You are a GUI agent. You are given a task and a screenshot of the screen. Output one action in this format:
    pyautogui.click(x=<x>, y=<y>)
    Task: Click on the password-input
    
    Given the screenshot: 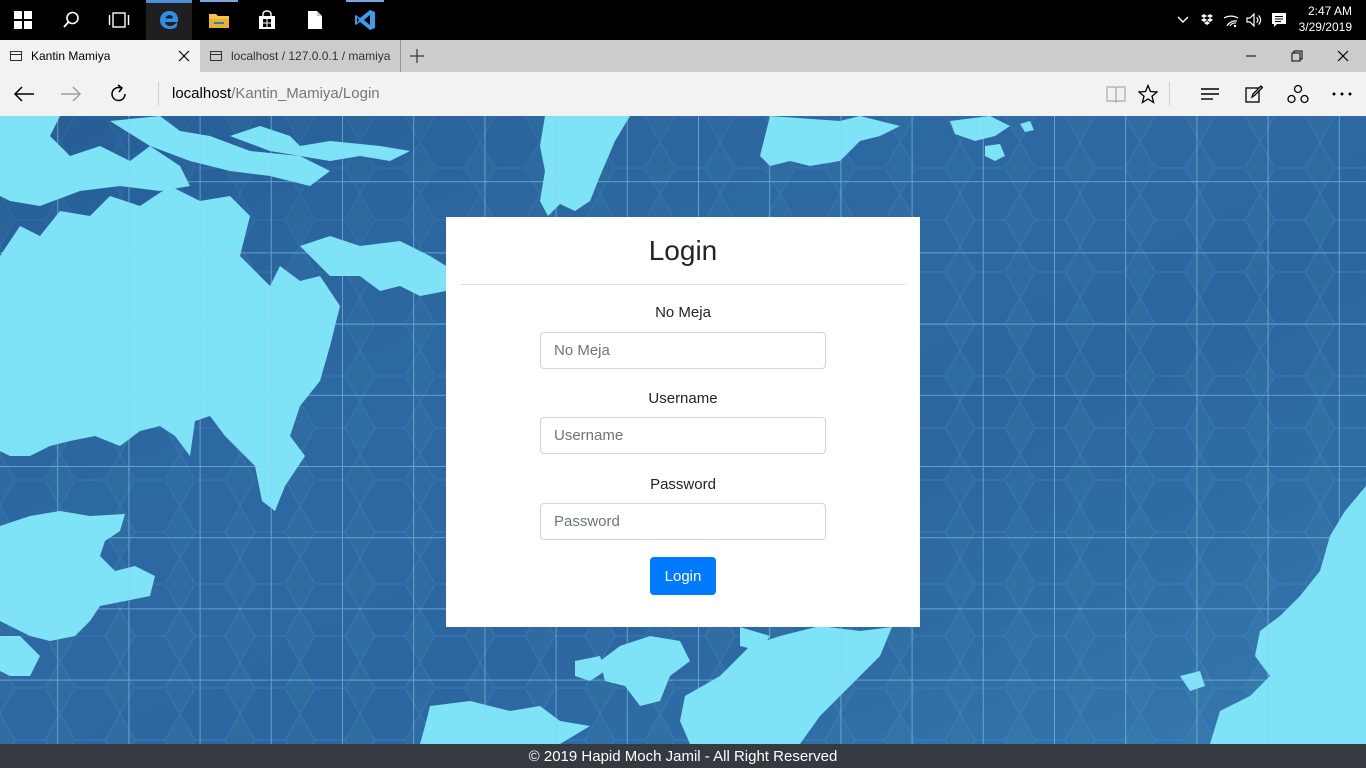 What is the action you would take?
    pyautogui.click(x=683, y=521)
    